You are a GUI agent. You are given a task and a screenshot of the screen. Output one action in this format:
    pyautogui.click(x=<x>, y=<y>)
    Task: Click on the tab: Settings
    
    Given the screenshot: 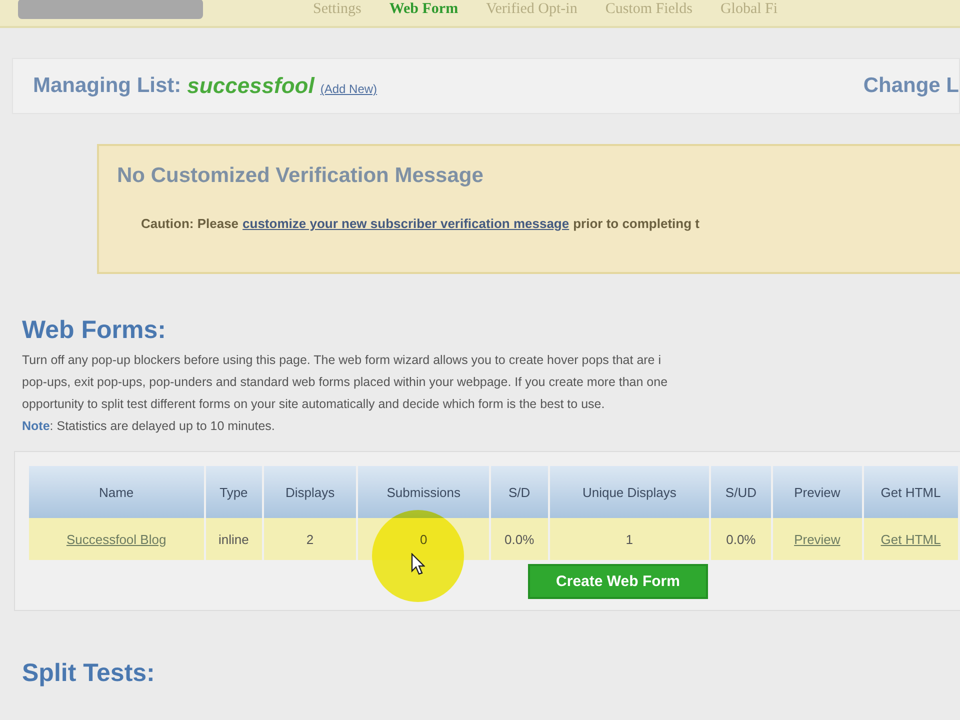 What is the action you would take?
    pyautogui.click(x=337, y=9)
    